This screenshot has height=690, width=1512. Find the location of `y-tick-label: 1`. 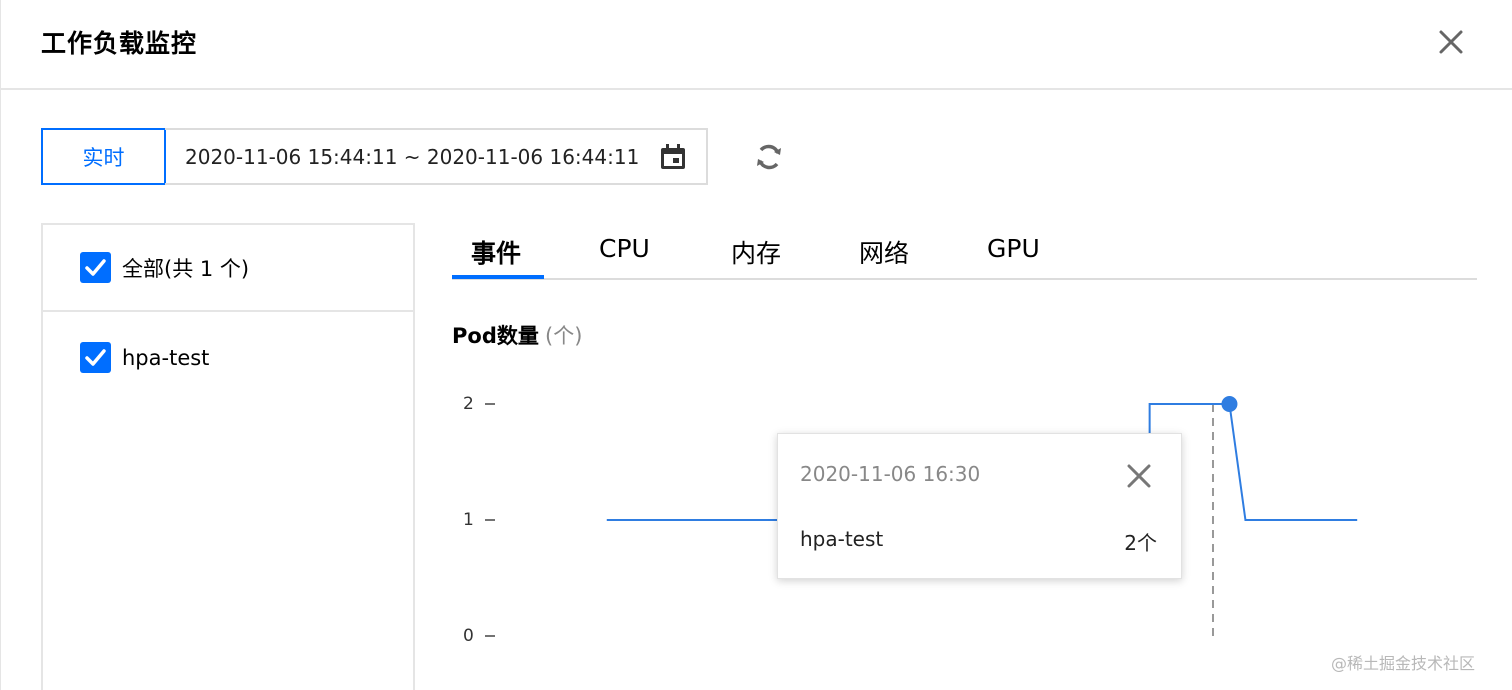

y-tick-label: 1 is located at coordinates (468, 520).